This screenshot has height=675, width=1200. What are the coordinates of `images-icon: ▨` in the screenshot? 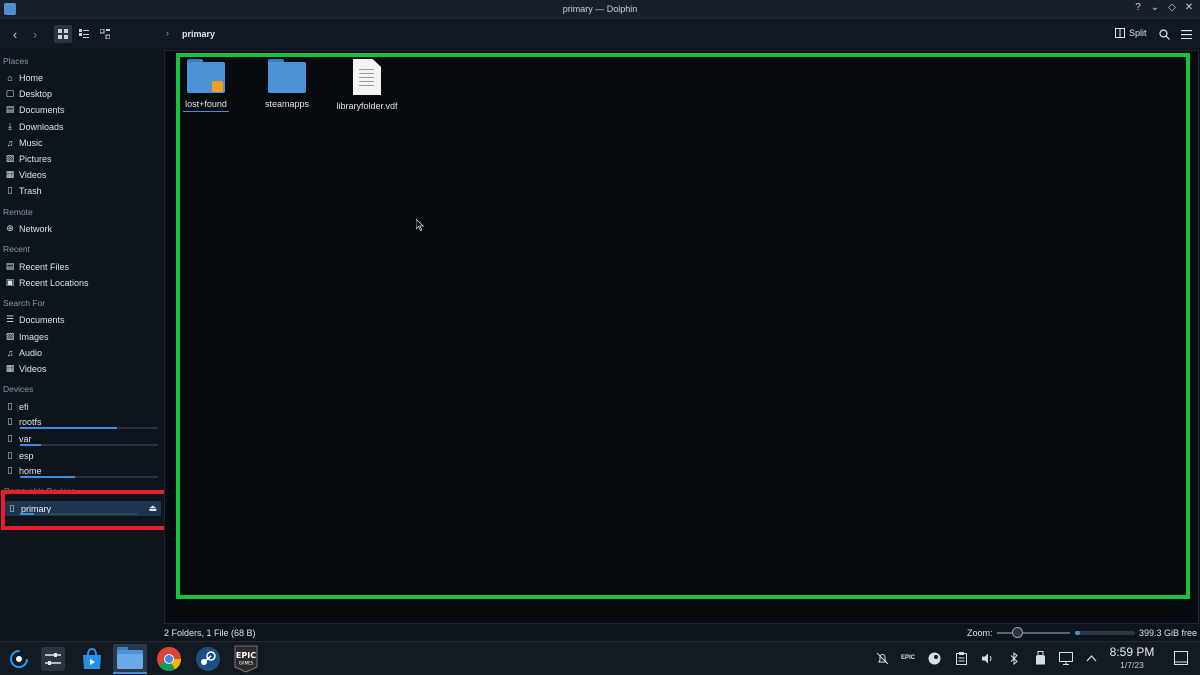 It's located at (10, 336).